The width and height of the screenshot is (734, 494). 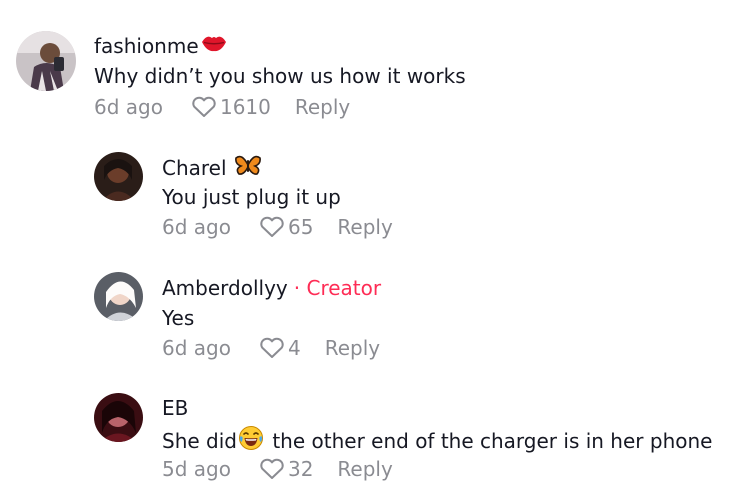 I want to click on comment-username: EB, so click(x=175, y=408).